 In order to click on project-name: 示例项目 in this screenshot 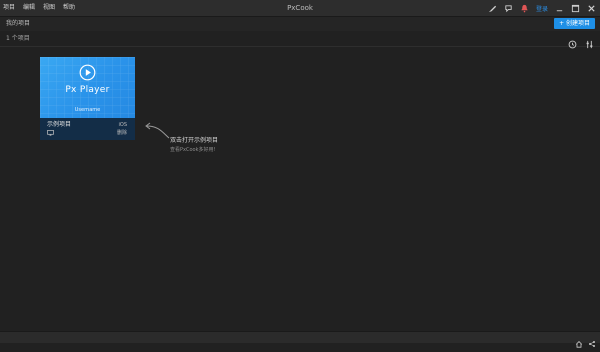, I will do `click(59, 124)`.